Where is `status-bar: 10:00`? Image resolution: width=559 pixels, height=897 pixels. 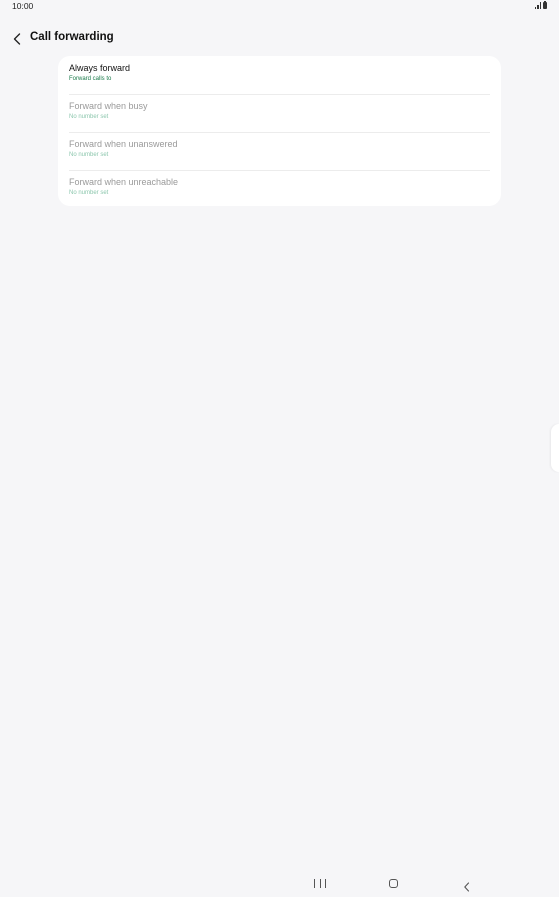 status-bar: 10:00 is located at coordinates (279, 7).